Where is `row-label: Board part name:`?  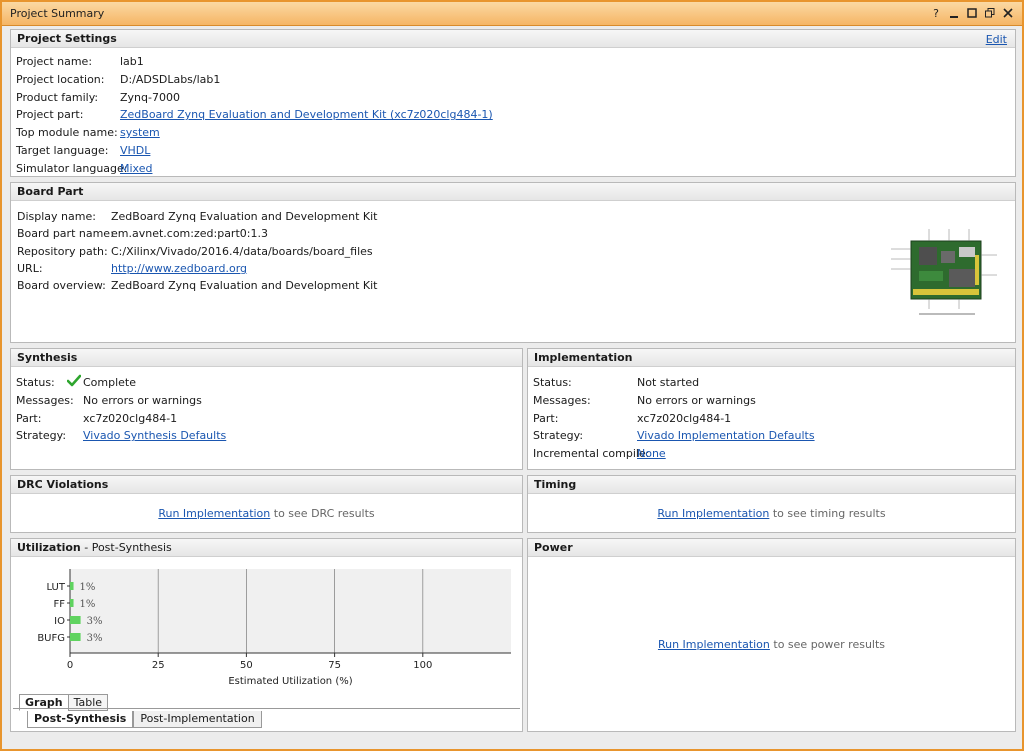 row-label: Board part name: is located at coordinates (65, 234).